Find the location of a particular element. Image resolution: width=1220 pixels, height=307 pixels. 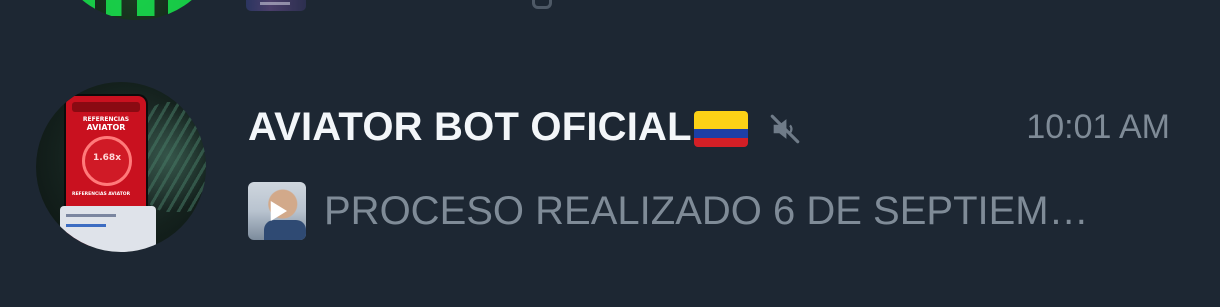

muted-speaker-icon is located at coordinates (785, 129).